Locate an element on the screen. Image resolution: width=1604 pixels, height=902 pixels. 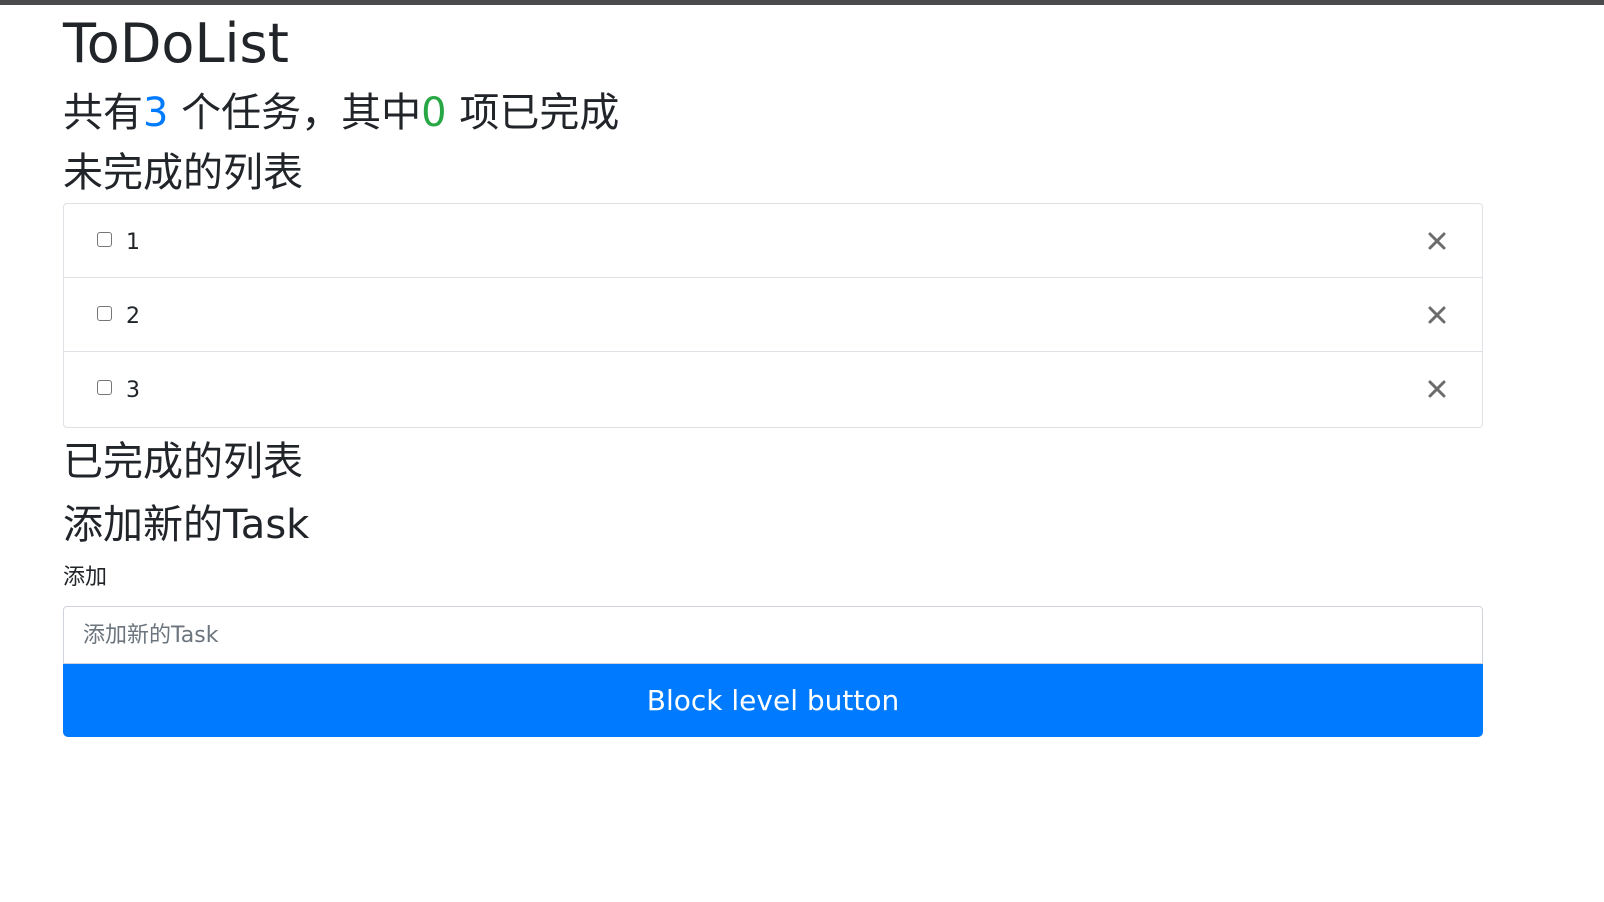
completed-list-title: 已完成的列表 is located at coordinates (183, 462).